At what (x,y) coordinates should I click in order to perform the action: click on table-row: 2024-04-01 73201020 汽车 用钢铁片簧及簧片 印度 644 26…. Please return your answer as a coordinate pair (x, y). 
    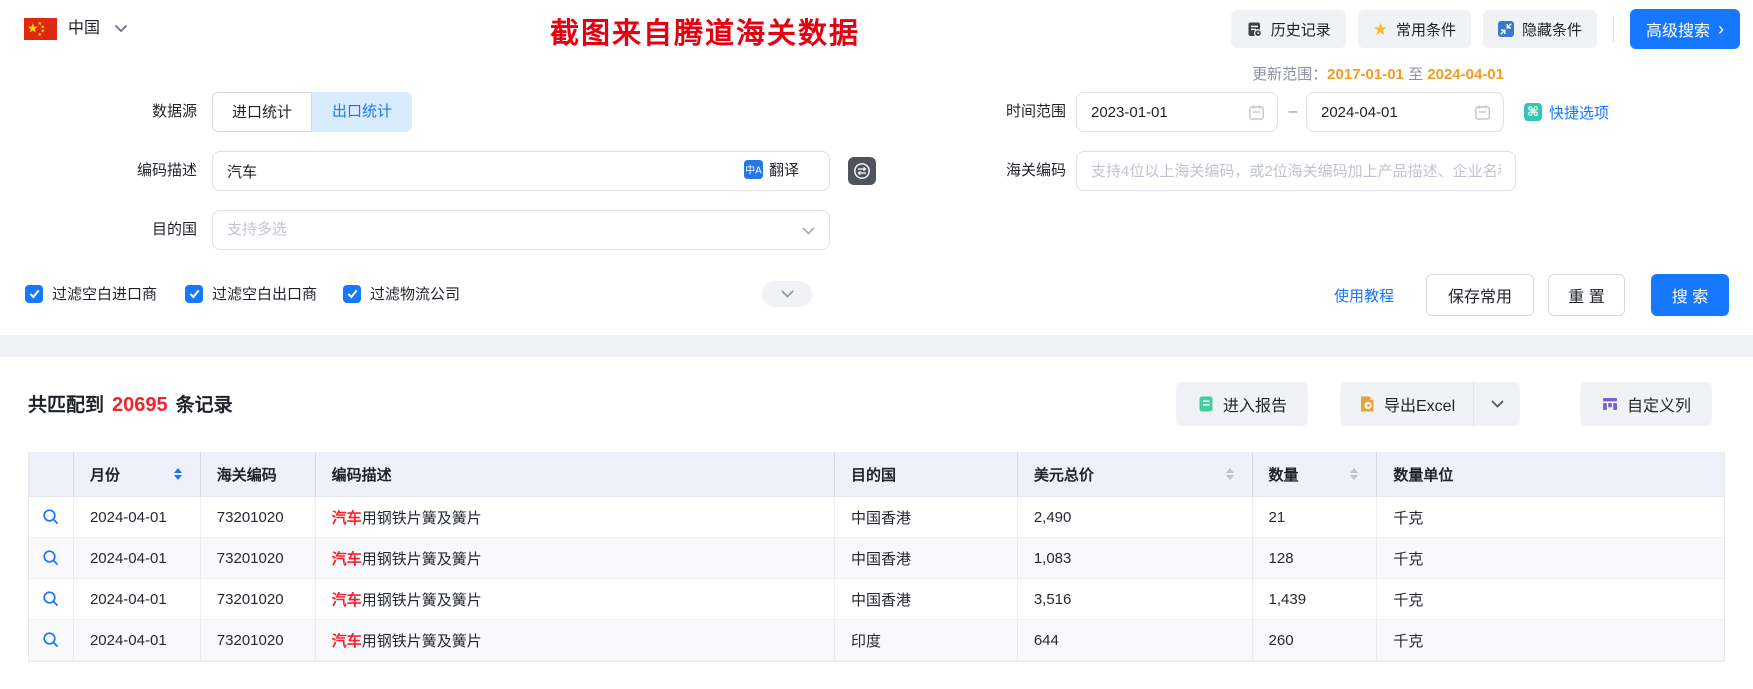
    Looking at the image, I should click on (876, 640).